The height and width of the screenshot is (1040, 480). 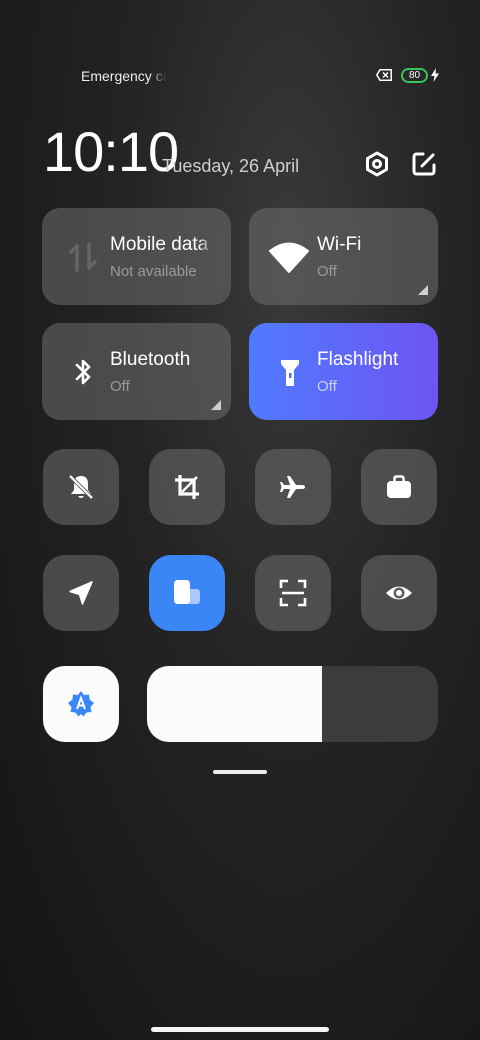 I want to click on airplane-icon, so click(x=292, y=487).